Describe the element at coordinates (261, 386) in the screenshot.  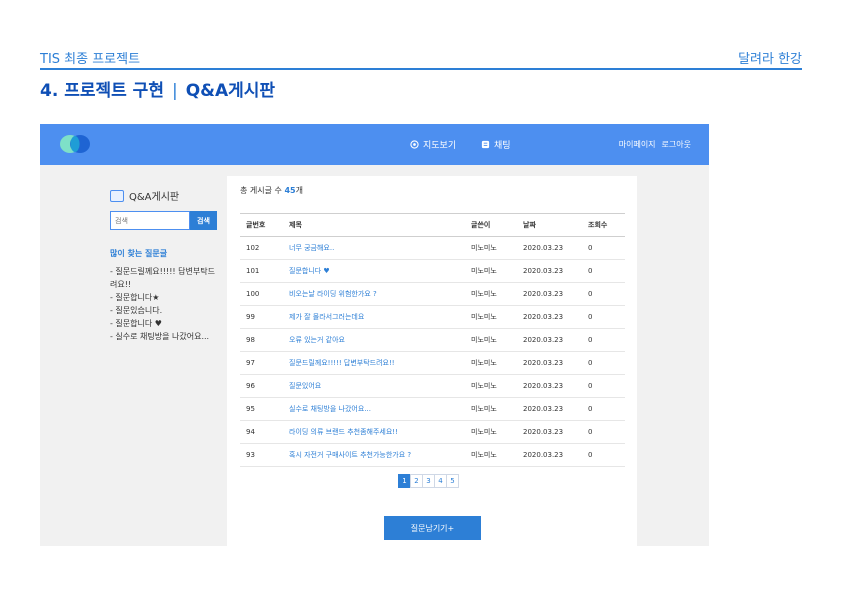
I see `post-number: 96` at that location.